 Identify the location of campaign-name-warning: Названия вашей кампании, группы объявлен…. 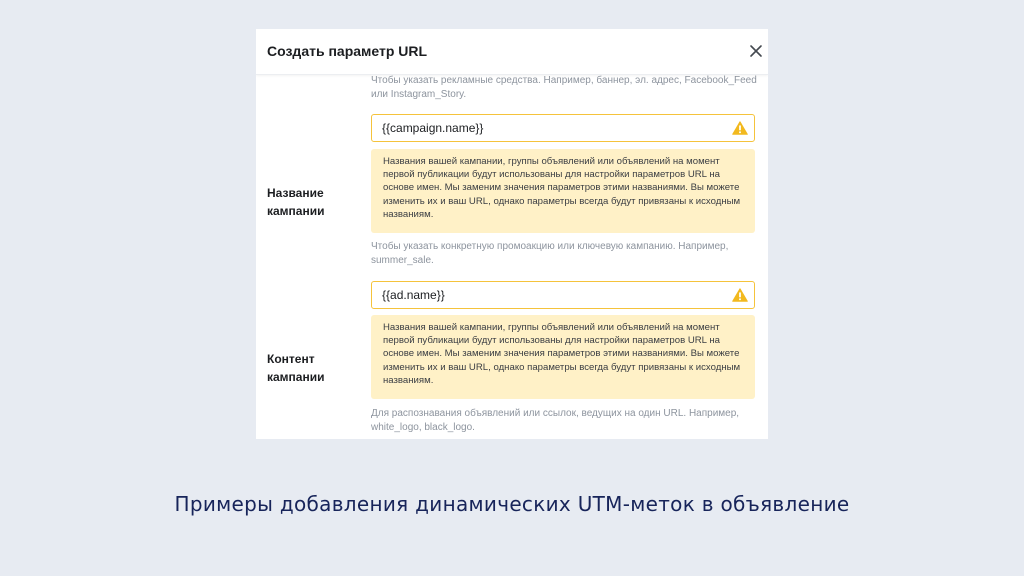
(563, 191).